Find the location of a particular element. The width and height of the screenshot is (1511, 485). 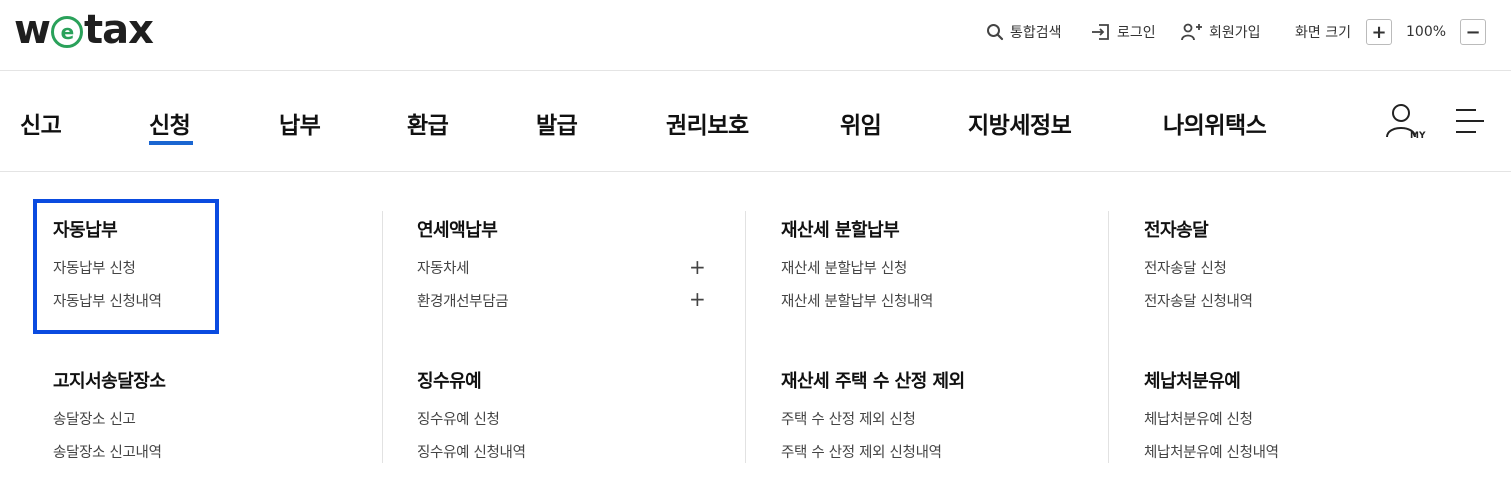

group-title-collection-deferral: 징수유예 is located at coordinates (449, 380).